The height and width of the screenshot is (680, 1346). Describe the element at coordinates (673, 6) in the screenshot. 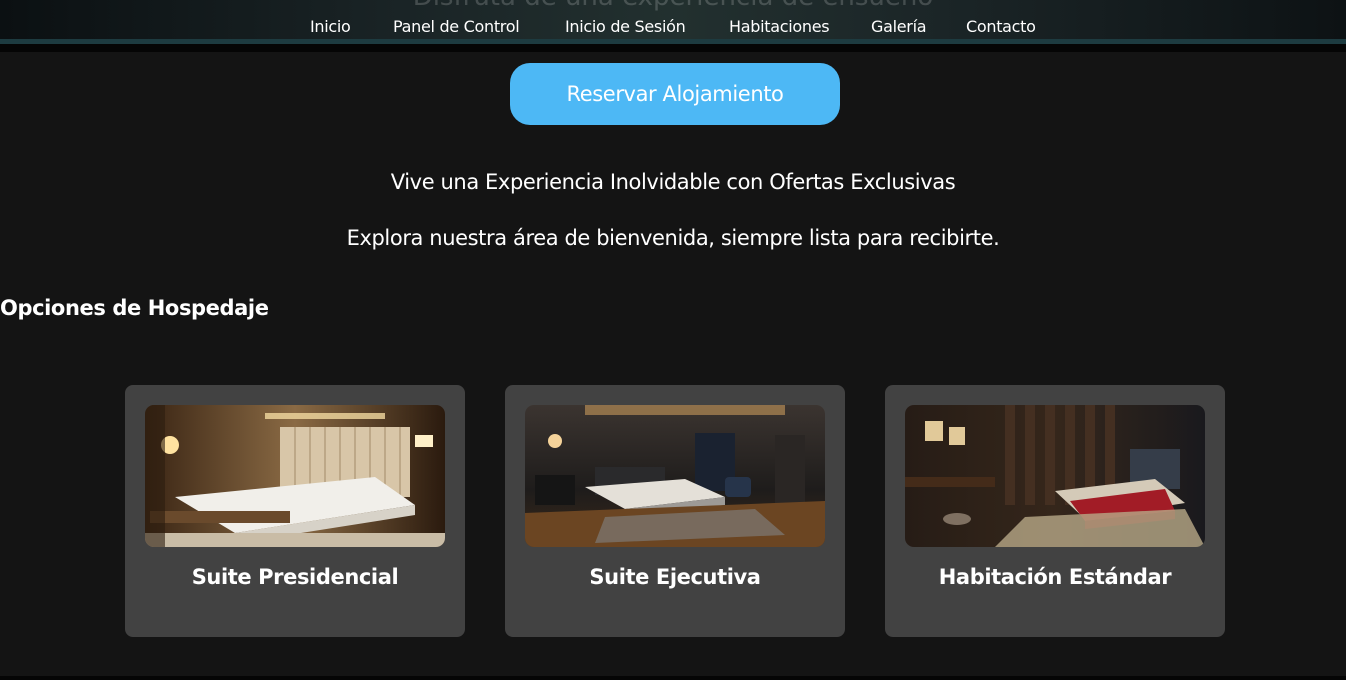

I see `hero-heading: Disfruta de una experiencia de ensueño` at that location.